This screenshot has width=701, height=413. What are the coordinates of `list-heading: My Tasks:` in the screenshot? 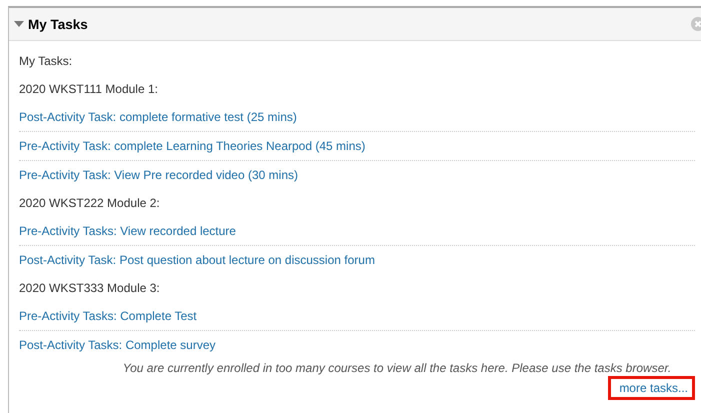 It's located at (45, 61).